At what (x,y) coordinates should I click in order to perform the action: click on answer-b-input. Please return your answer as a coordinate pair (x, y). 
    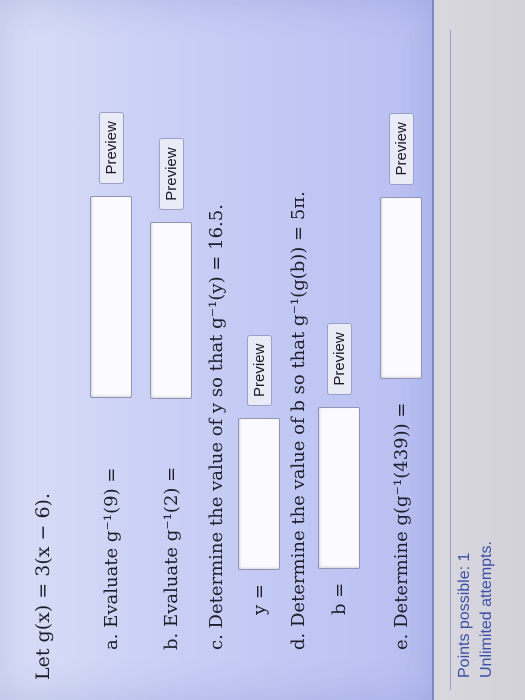
    Looking at the image, I should click on (171, 310).